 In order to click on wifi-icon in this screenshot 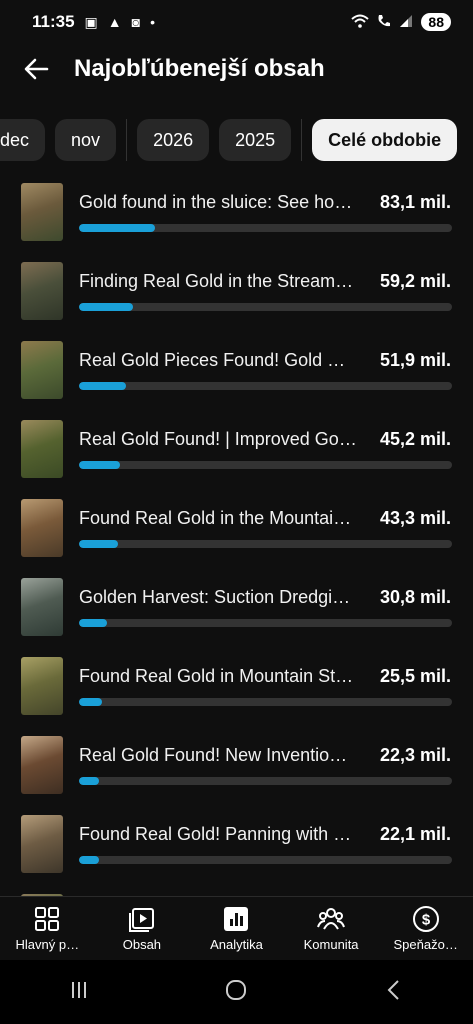, I will do `click(360, 22)`.